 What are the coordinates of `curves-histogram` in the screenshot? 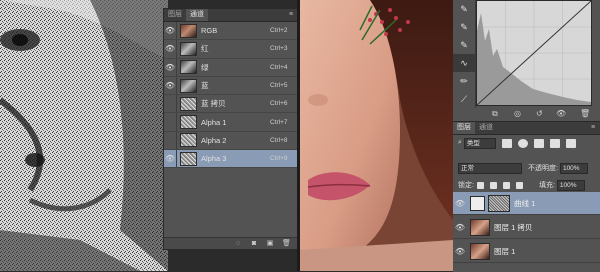 It's located at (534, 53).